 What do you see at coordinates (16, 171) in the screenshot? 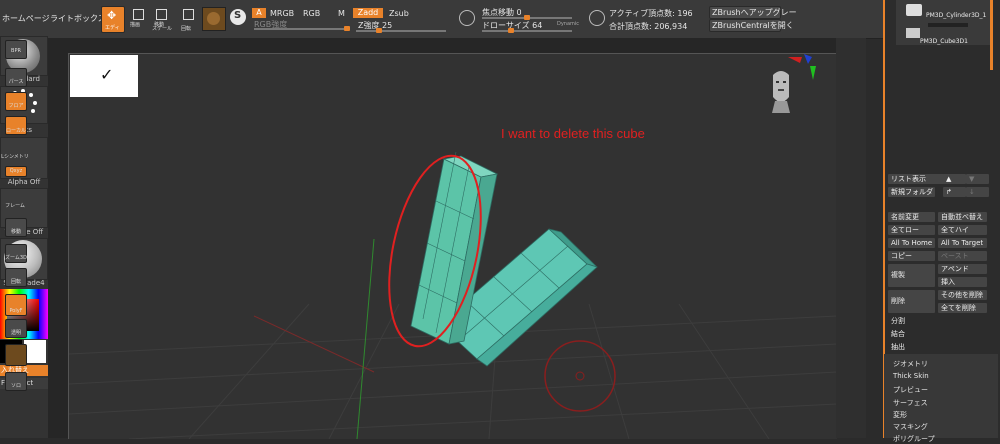
I see `xyz-button: Qxyz` at bounding box center [16, 171].